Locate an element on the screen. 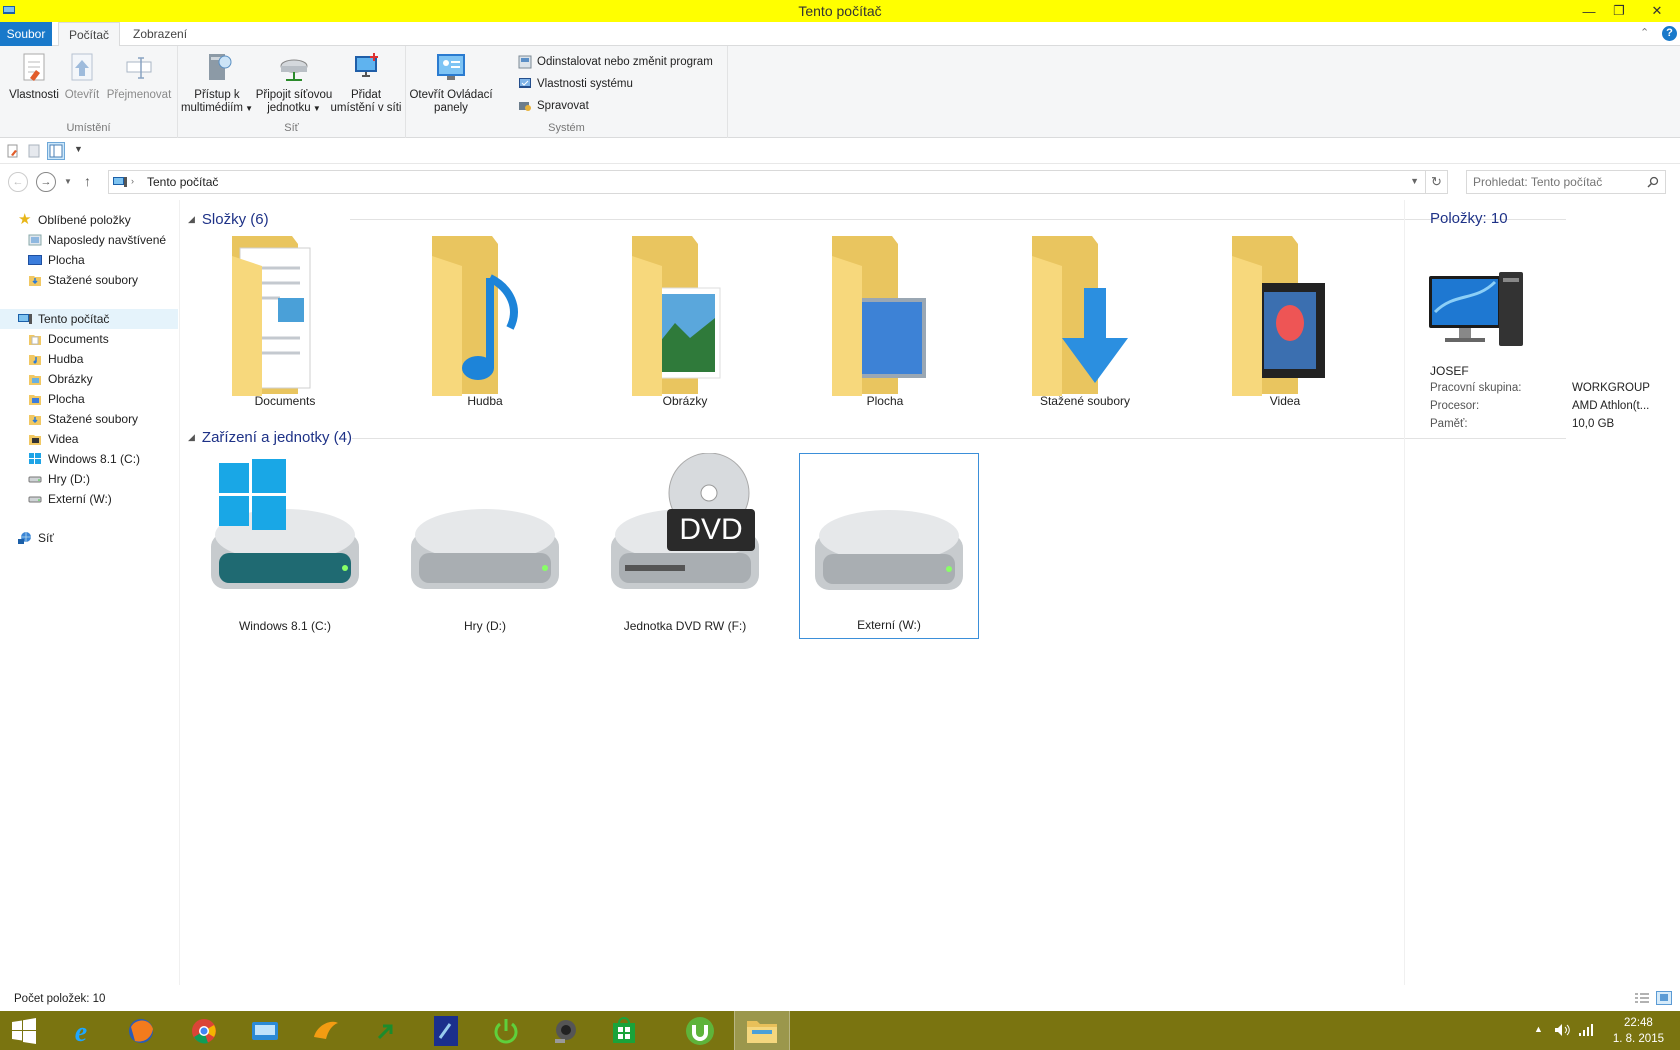 Image resolution: width=1680 pixels, height=1050 pixels. address-history-icon: ▼ is located at coordinates (1414, 181).